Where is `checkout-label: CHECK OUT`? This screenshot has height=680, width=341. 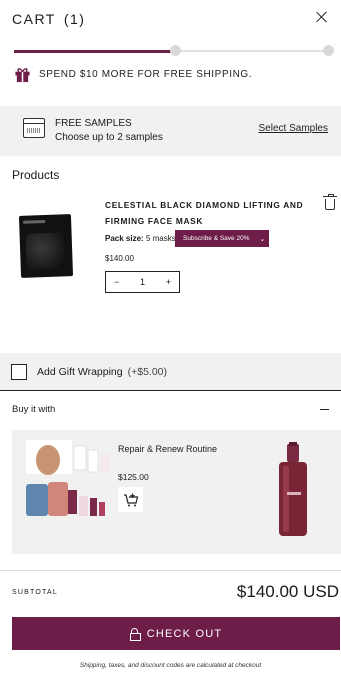 checkout-label: CHECK OUT is located at coordinates (184, 633).